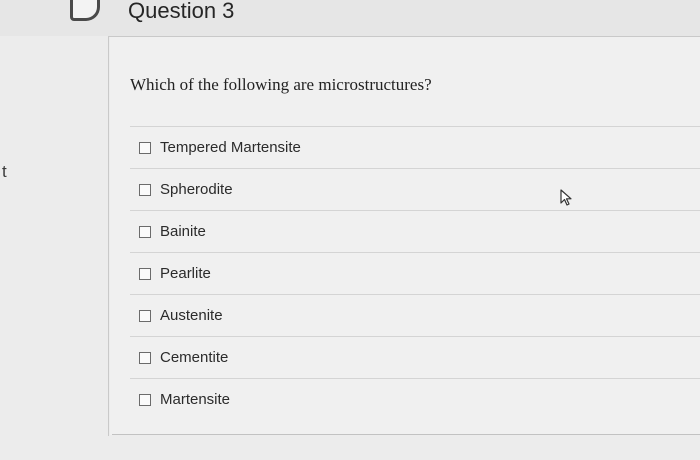 This screenshot has width=700, height=460. What do you see at coordinates (181, 11) in the screenshot?
I see `question-title: Question 3` at bounding box center [181, 11].